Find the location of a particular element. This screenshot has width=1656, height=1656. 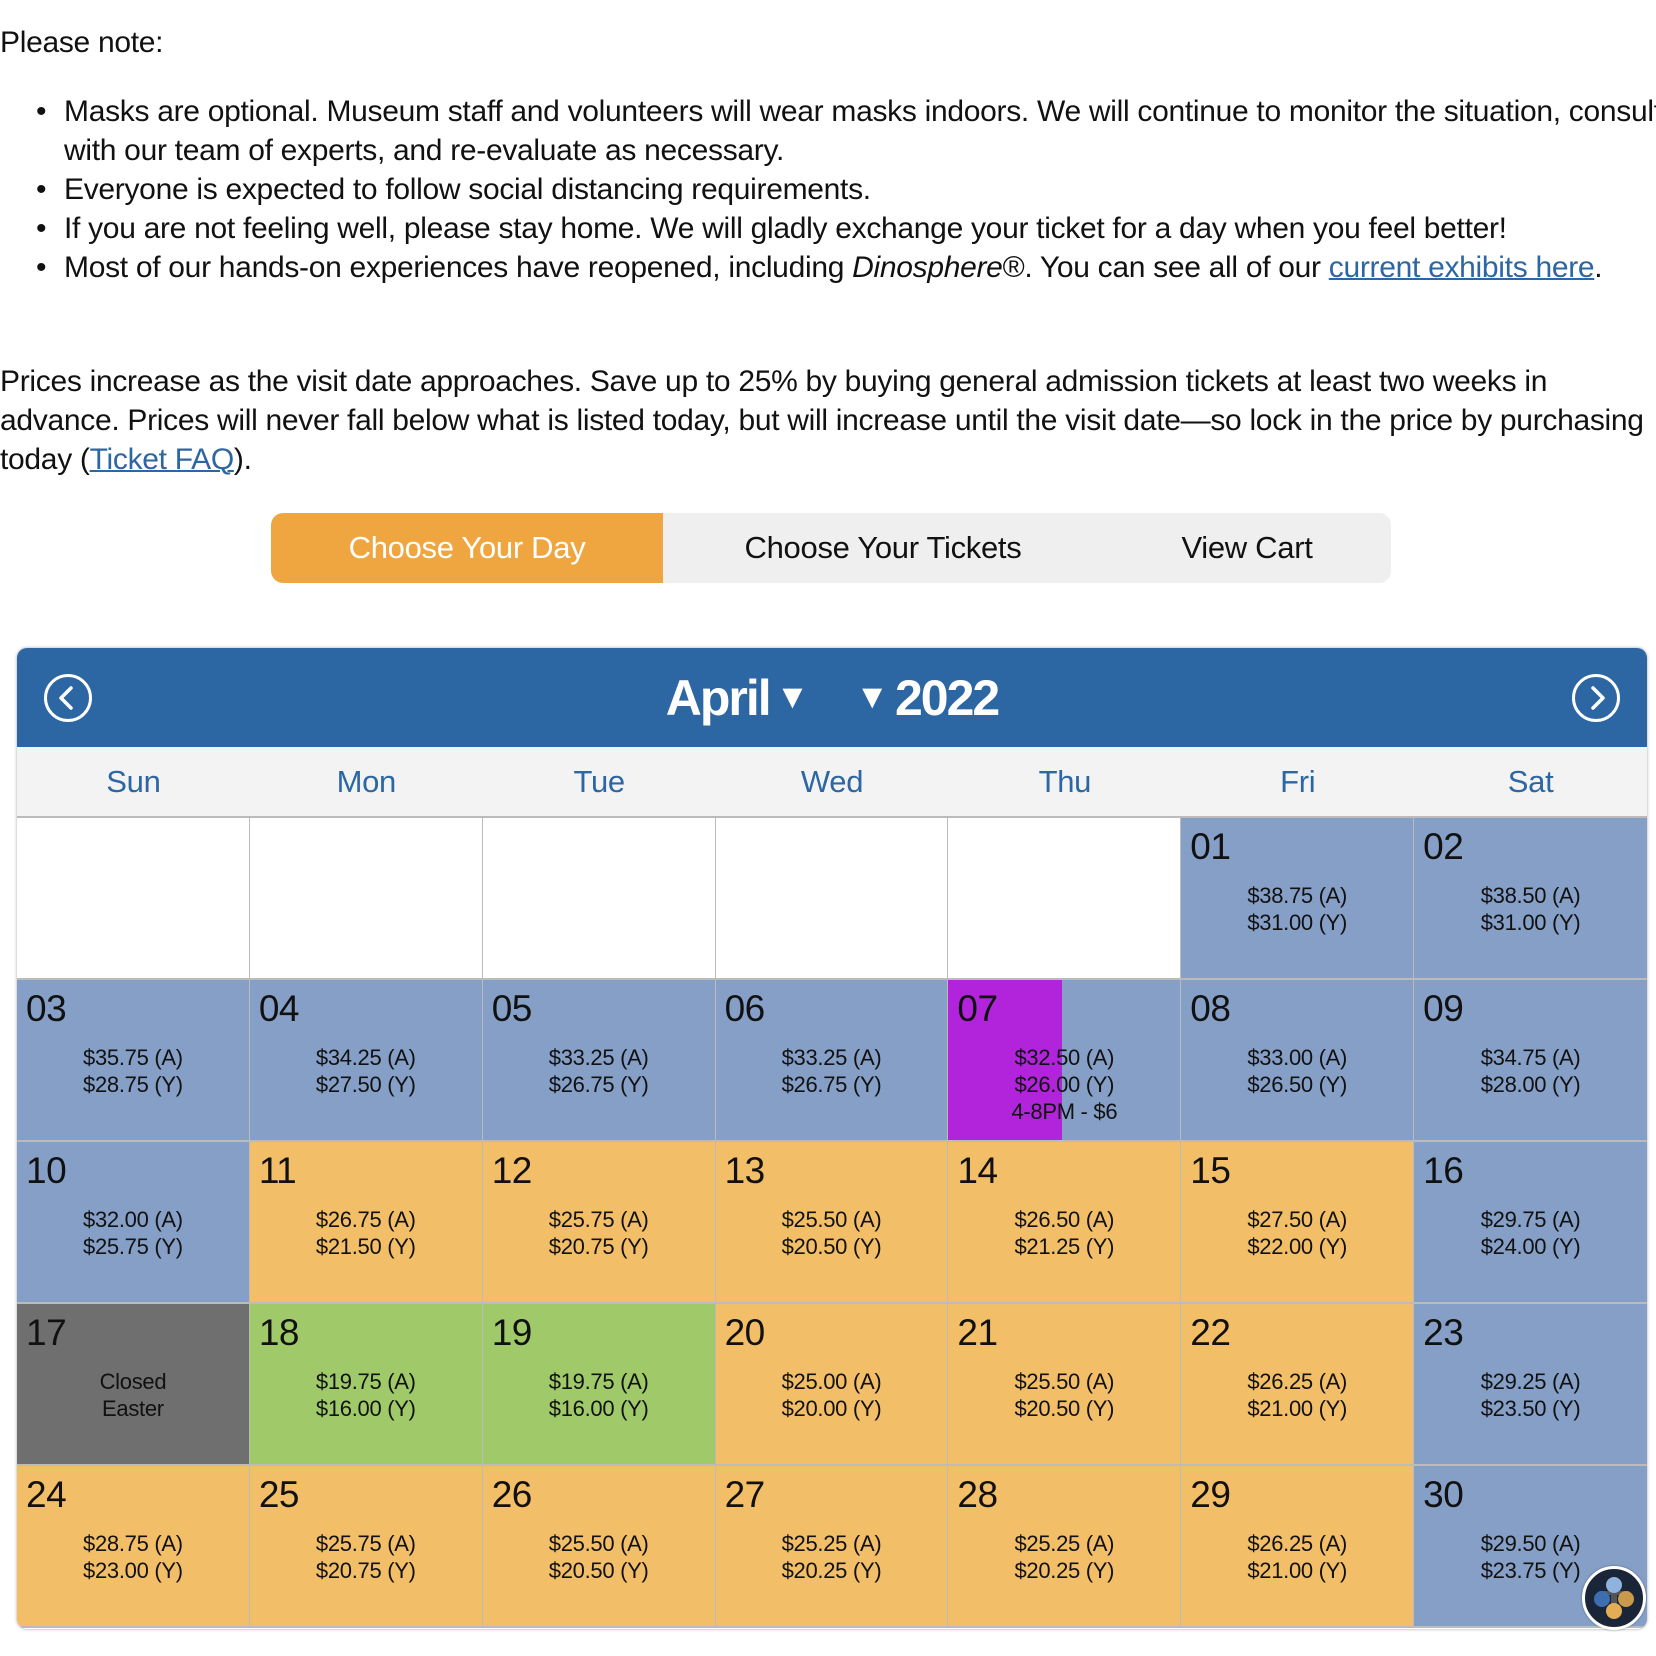

day-number: 13 is located at coordinates (745, 1170).